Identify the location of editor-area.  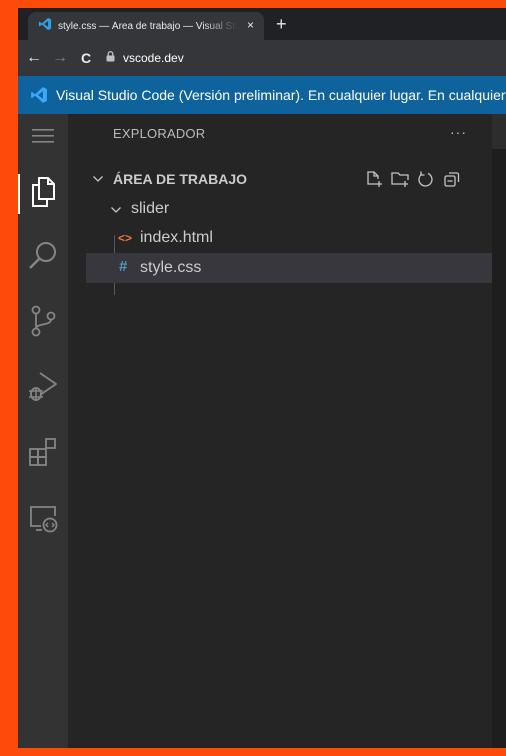
(499, 431).